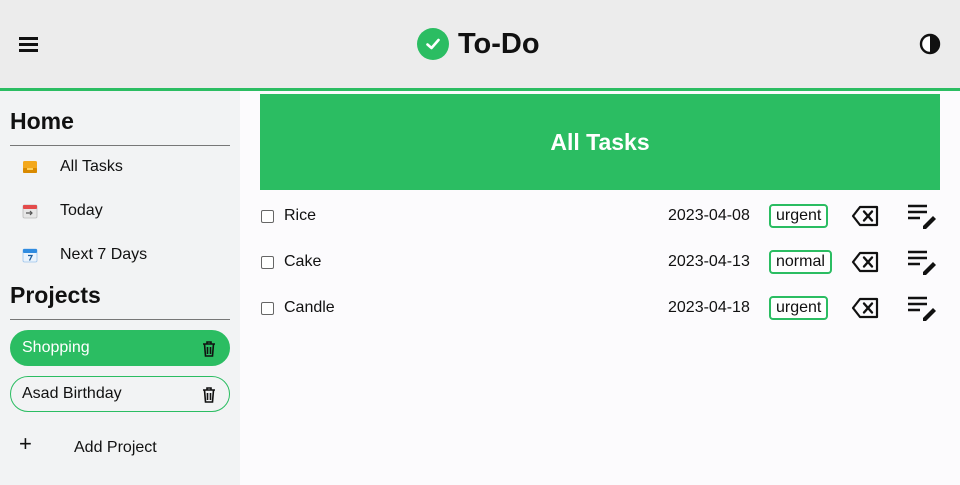 Image resolution: width=960 pixels, height=485 pixels. Describe the element at coordinates (120, 348) in the screenshot. I see `project-item-shopping: Shopping` at that location.